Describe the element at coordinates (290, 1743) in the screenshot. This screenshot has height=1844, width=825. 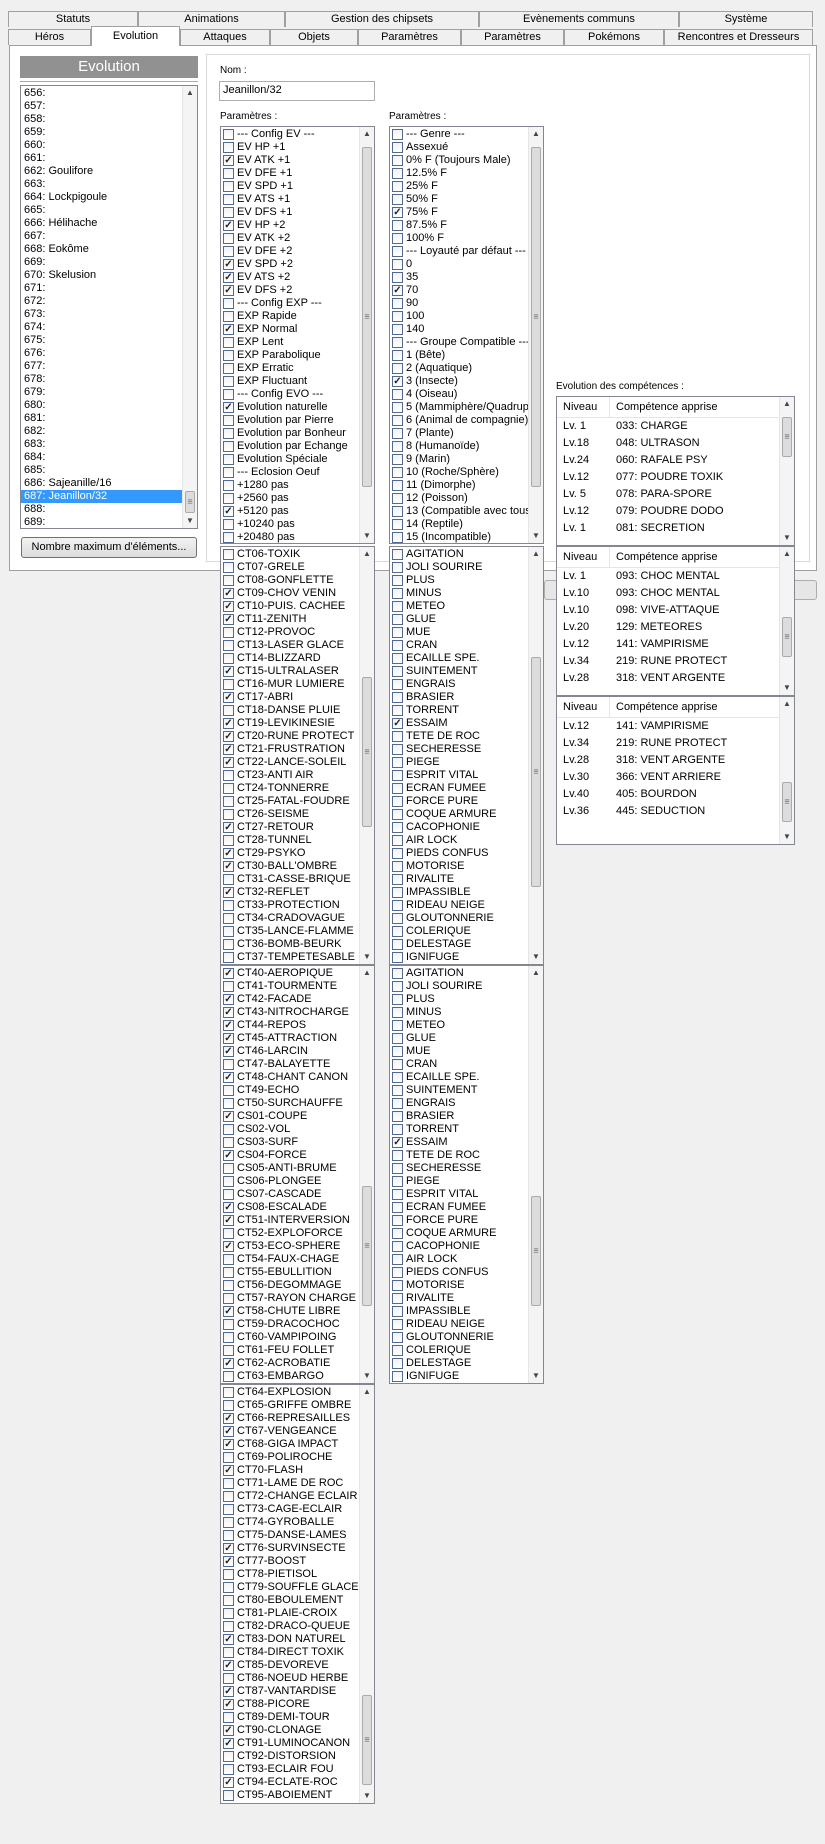
I see `checkbox-item: CT91-LUMINOCANON` at that location.